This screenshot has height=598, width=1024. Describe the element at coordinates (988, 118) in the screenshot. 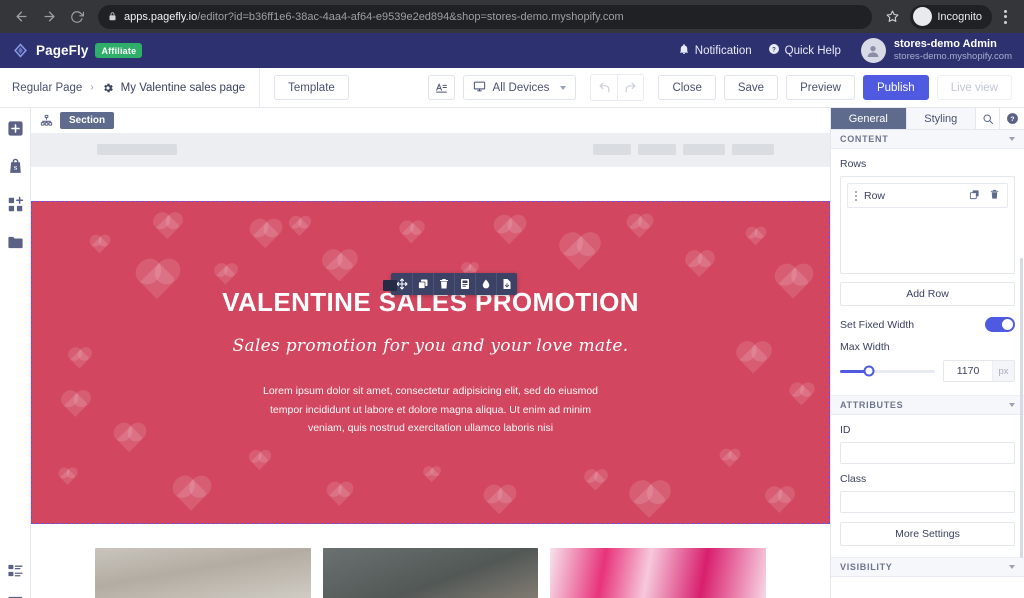

I see `search-icon` at that location.